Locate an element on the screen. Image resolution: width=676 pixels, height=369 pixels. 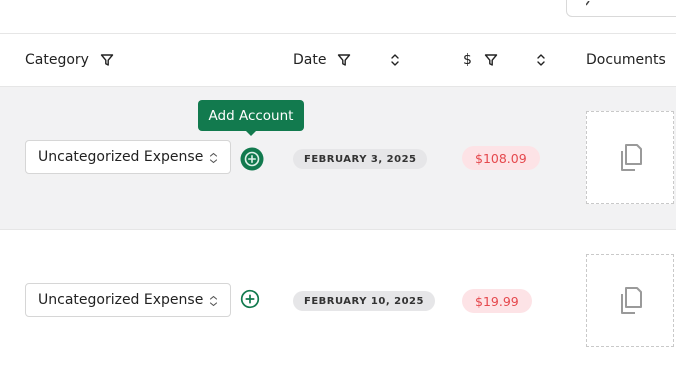
column-header-date-label: Date is located at coordinates (310, 60).